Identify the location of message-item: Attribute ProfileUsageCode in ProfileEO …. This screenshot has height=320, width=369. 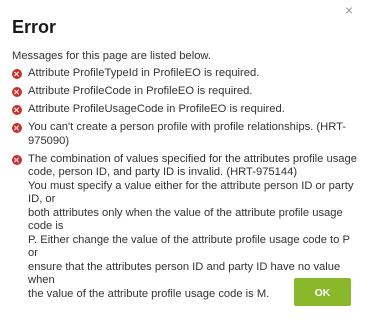
(185, 110).